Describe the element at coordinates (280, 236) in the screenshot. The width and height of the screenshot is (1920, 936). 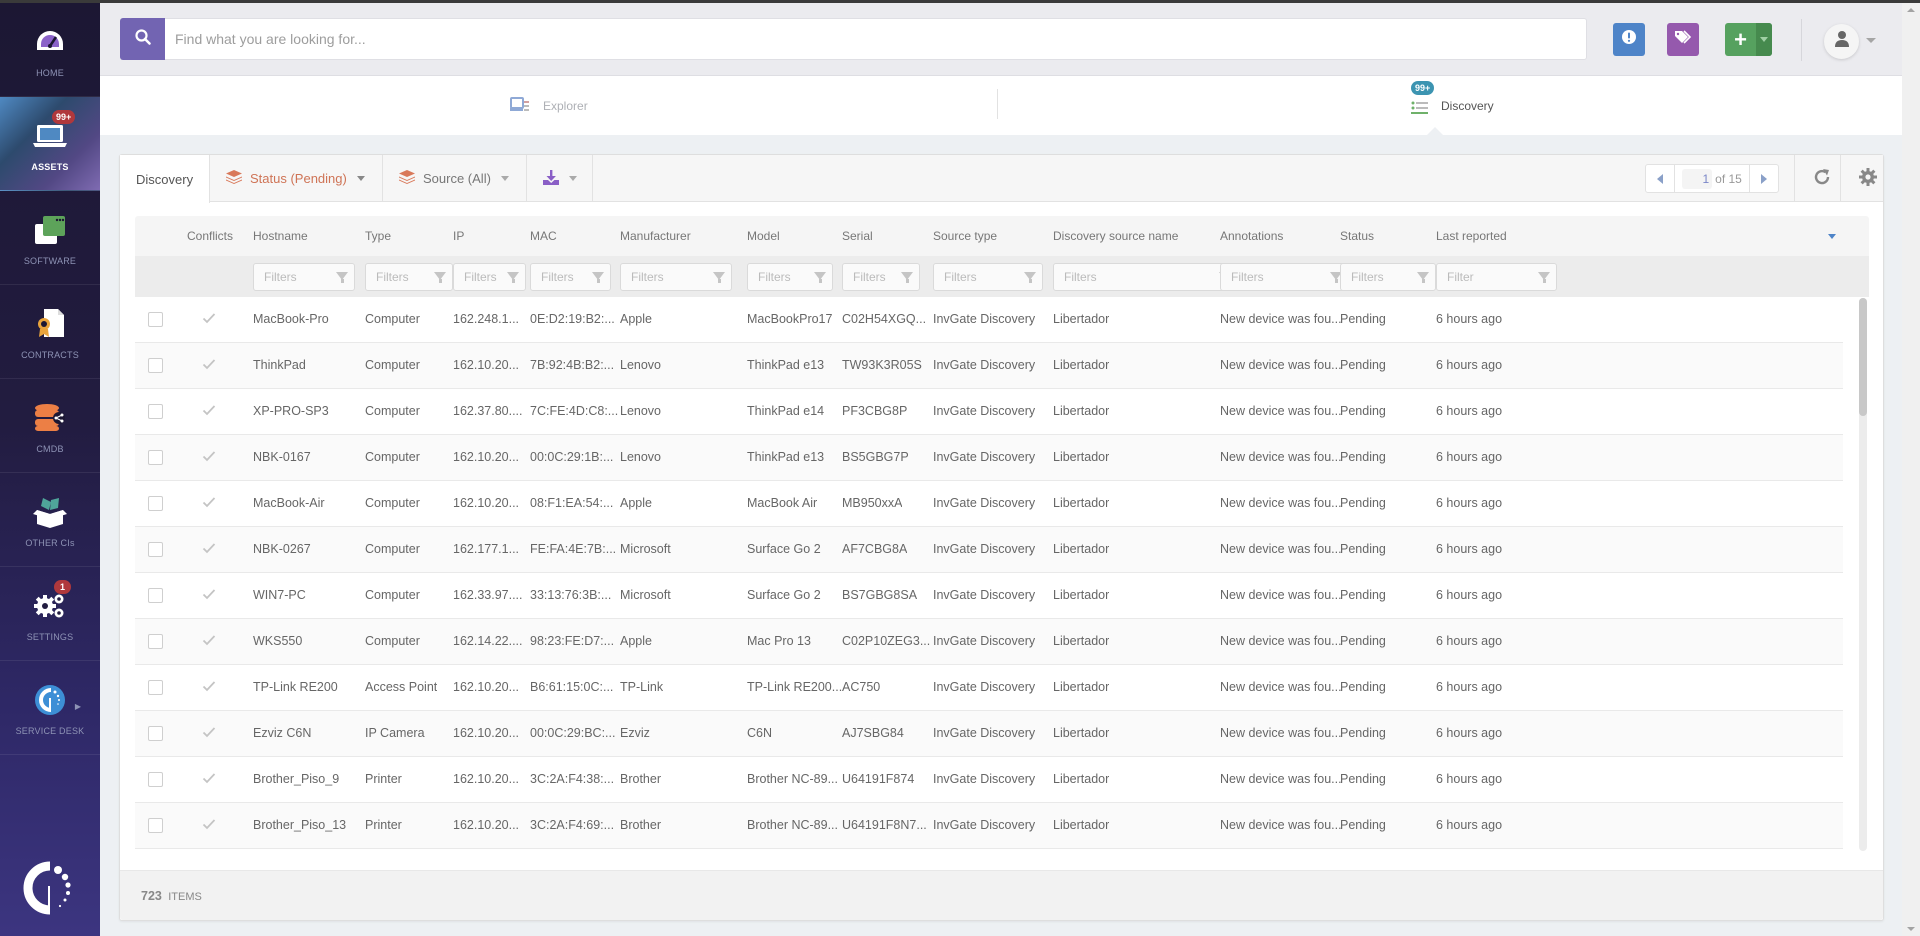
I see `column-header-hostname: Hostname` at that location.